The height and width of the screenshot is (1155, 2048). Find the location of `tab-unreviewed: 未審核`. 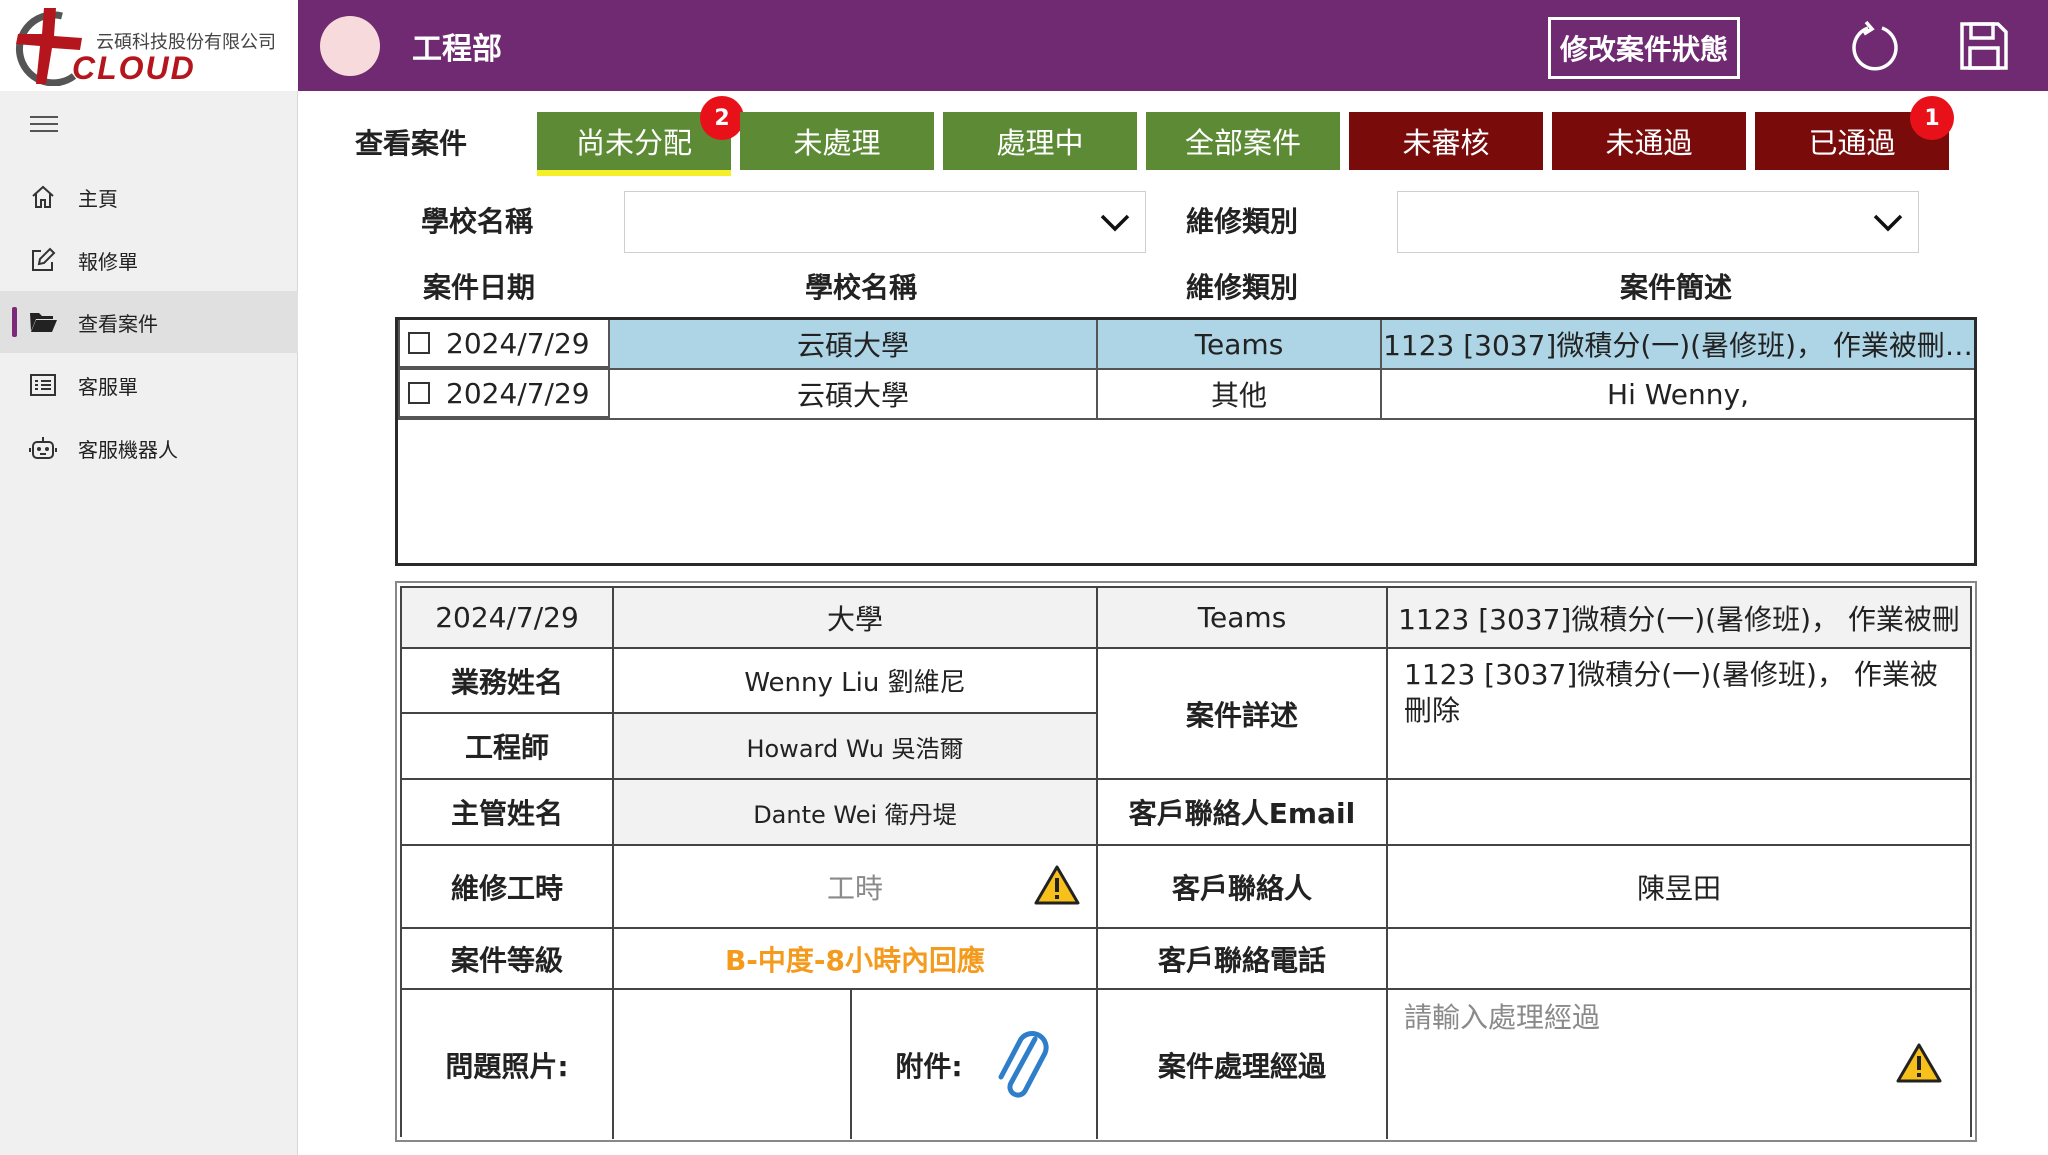

tab-unreviewed: 未審核 is located at coordinates (1446, 141).